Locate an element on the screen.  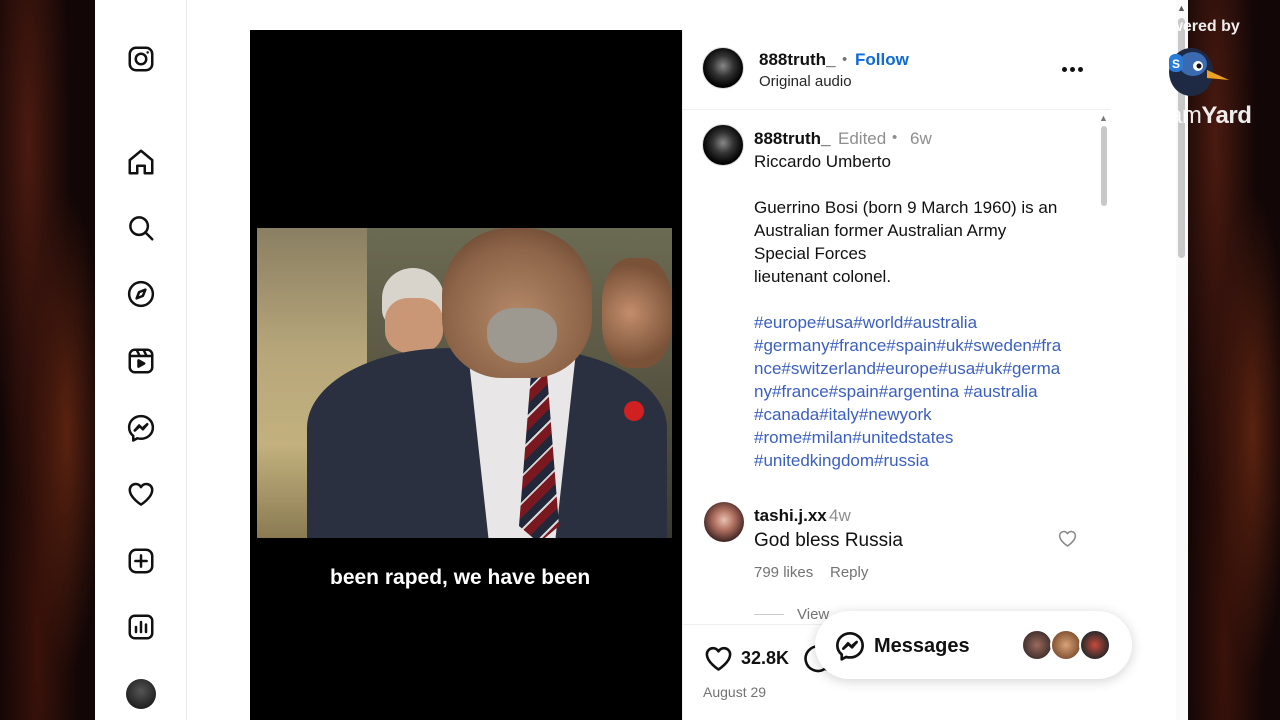
hashtag-line: nce#switzerland#europe#usa#uk#germa is located at coordinates (907, 369).